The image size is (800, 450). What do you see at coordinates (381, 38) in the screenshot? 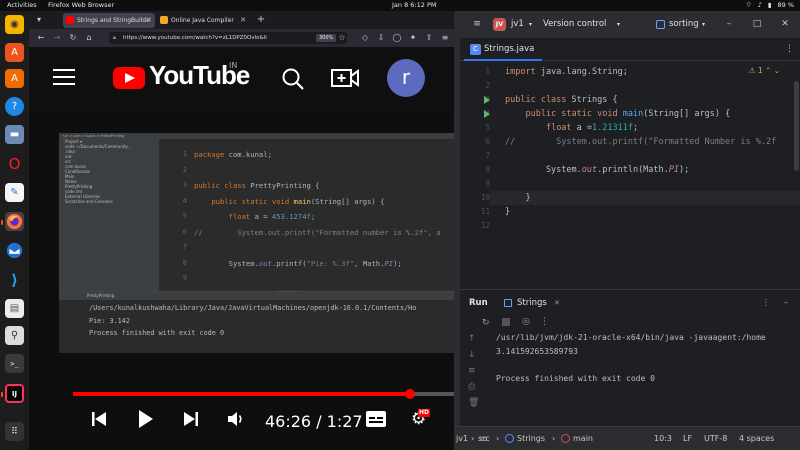
I see `downloads-icon: ⇩` at bounding box center [381, 38].